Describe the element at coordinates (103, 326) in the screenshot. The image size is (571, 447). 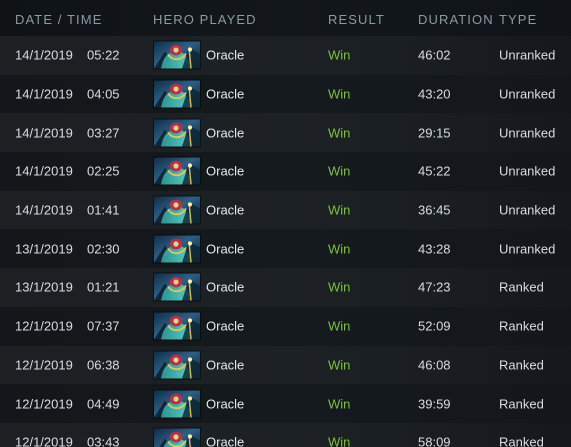
I see `match-time: 07:37` at that location.